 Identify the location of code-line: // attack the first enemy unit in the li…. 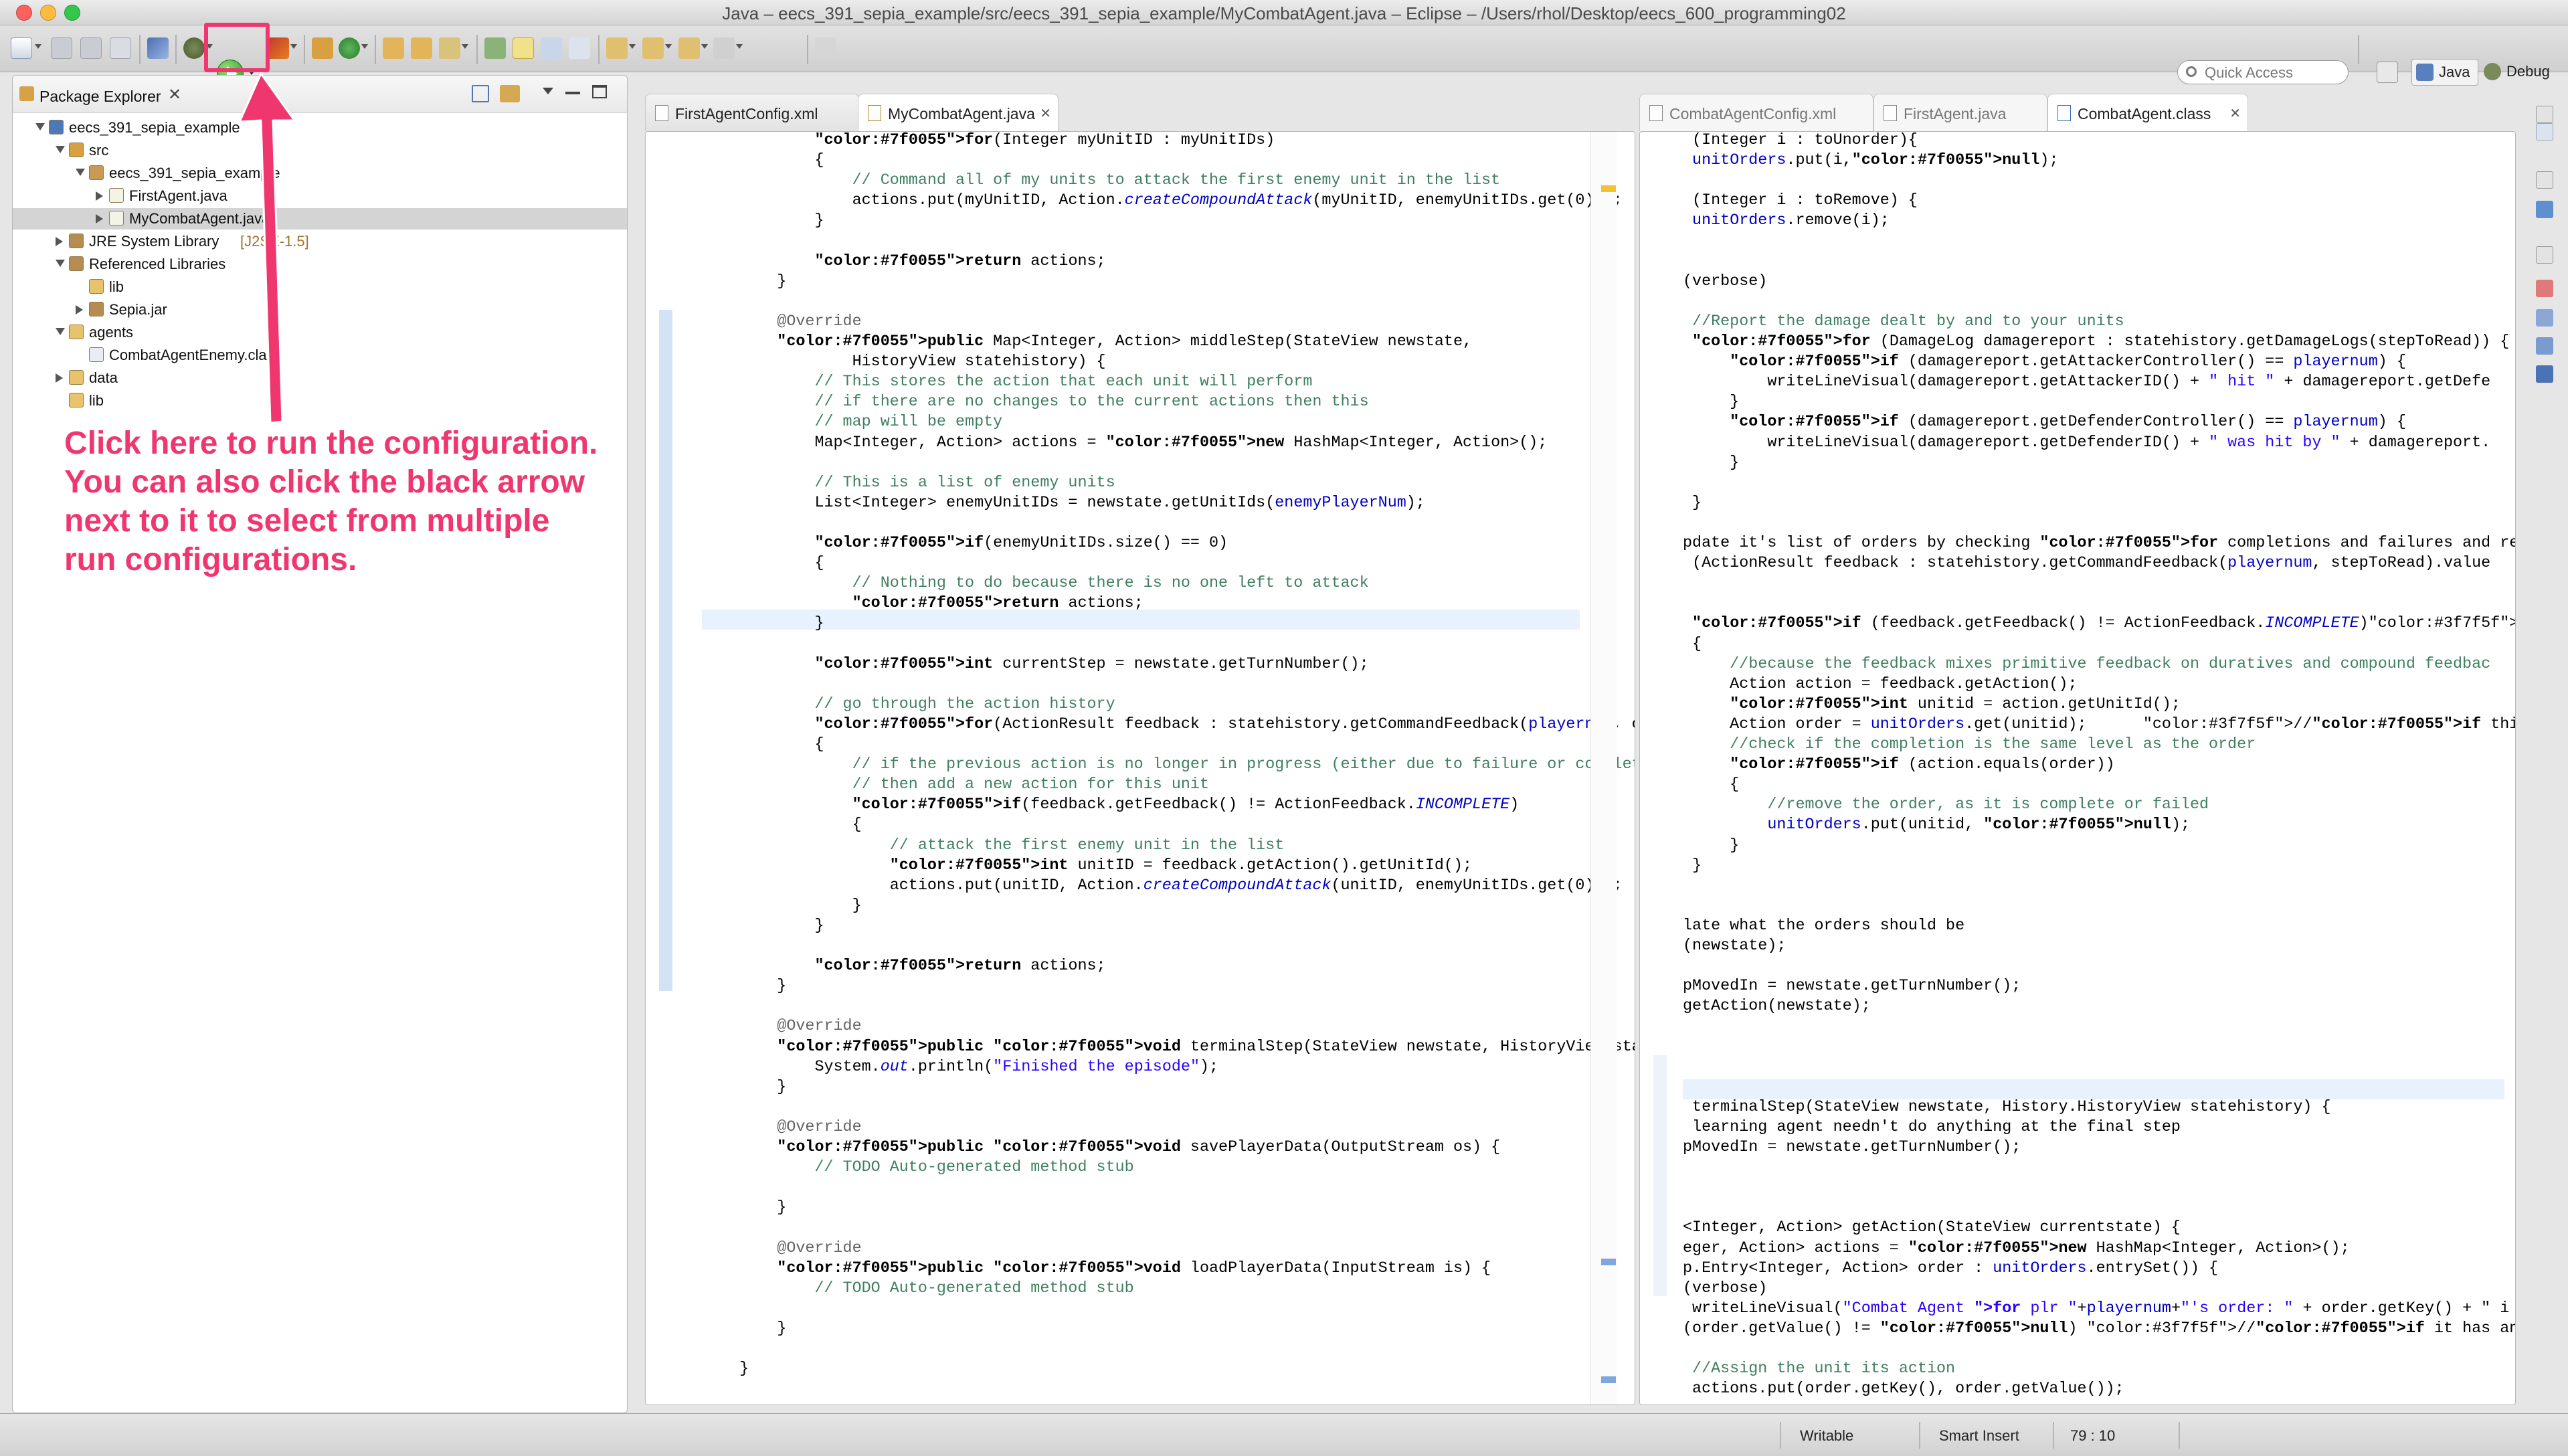
(993, 845).